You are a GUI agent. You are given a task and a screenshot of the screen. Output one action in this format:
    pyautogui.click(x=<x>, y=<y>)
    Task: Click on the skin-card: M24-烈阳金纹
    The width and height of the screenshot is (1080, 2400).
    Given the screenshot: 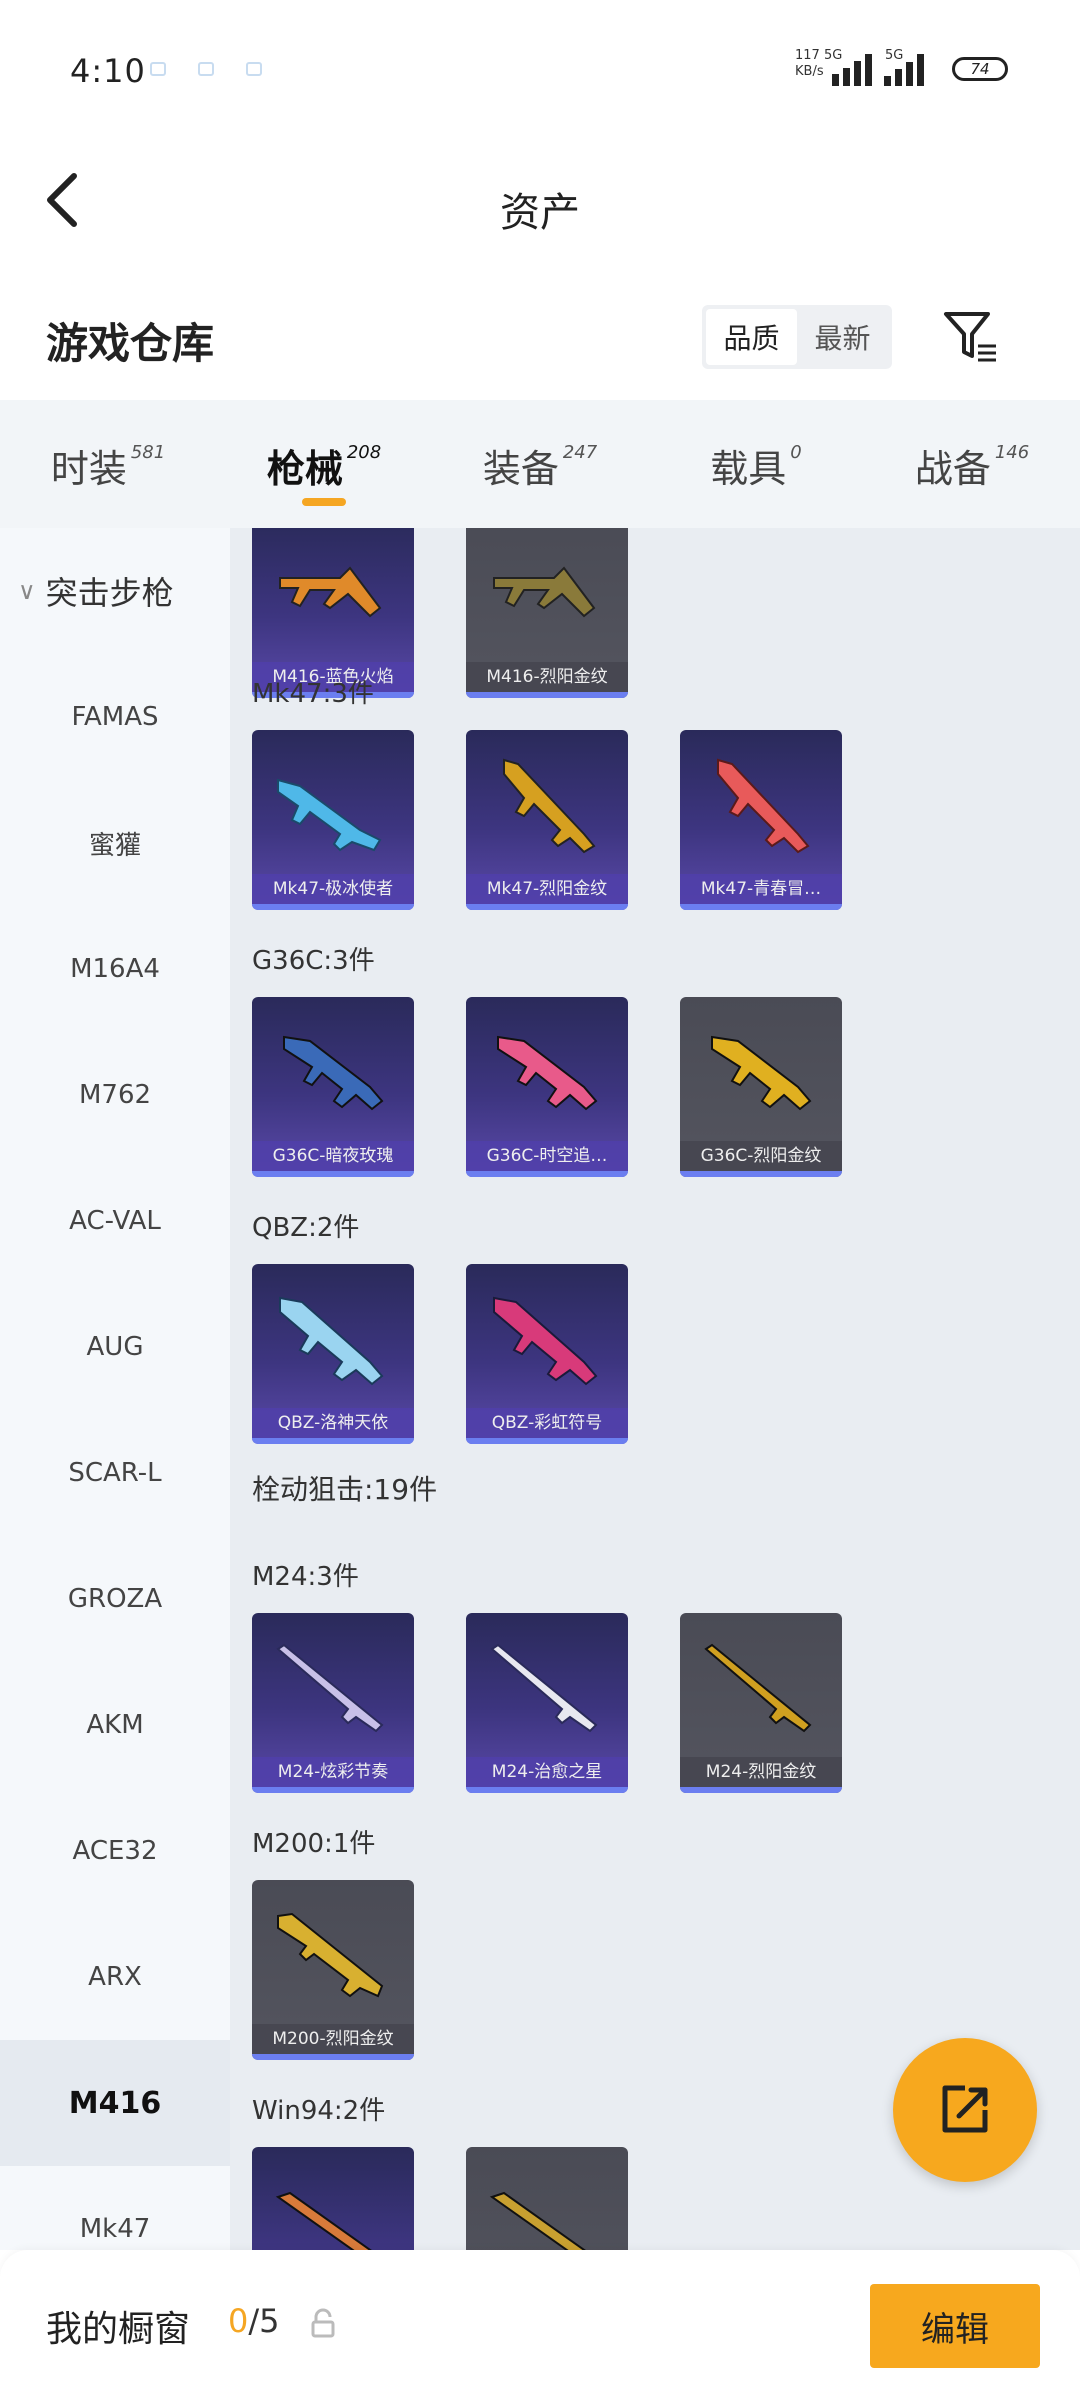 What is the action you would take?
    pyautogui.click(x=761, y=1703)
    